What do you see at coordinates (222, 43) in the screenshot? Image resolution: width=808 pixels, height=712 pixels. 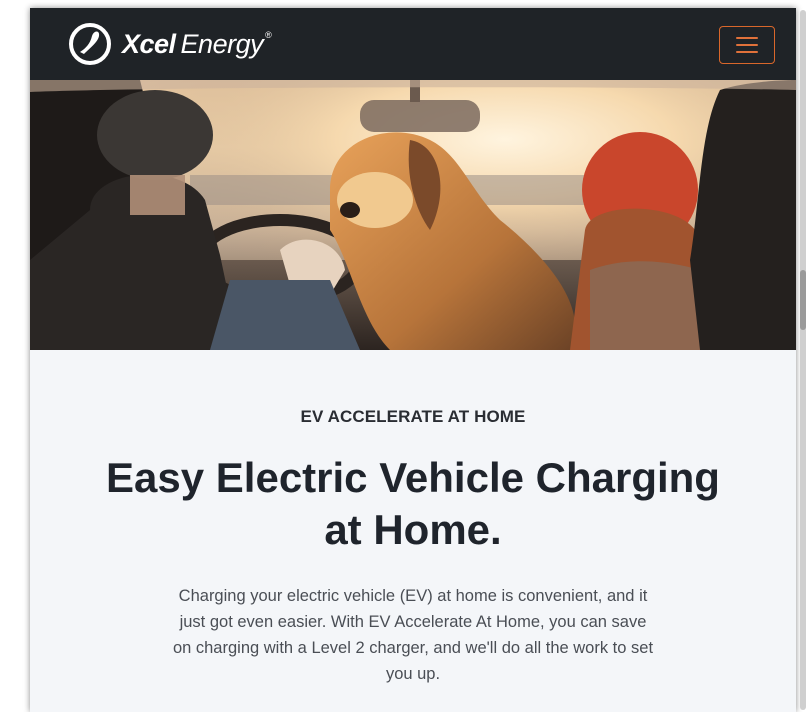 I see `logo-wordmark-energy: Energy` at bounding box center [222, 43].